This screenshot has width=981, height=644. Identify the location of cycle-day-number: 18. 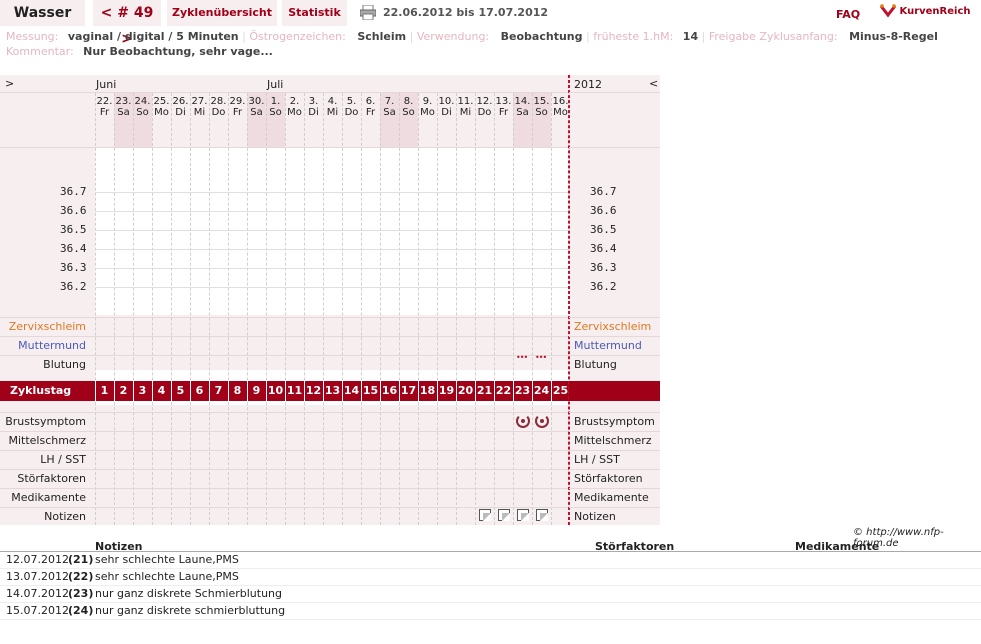
(427, 390).